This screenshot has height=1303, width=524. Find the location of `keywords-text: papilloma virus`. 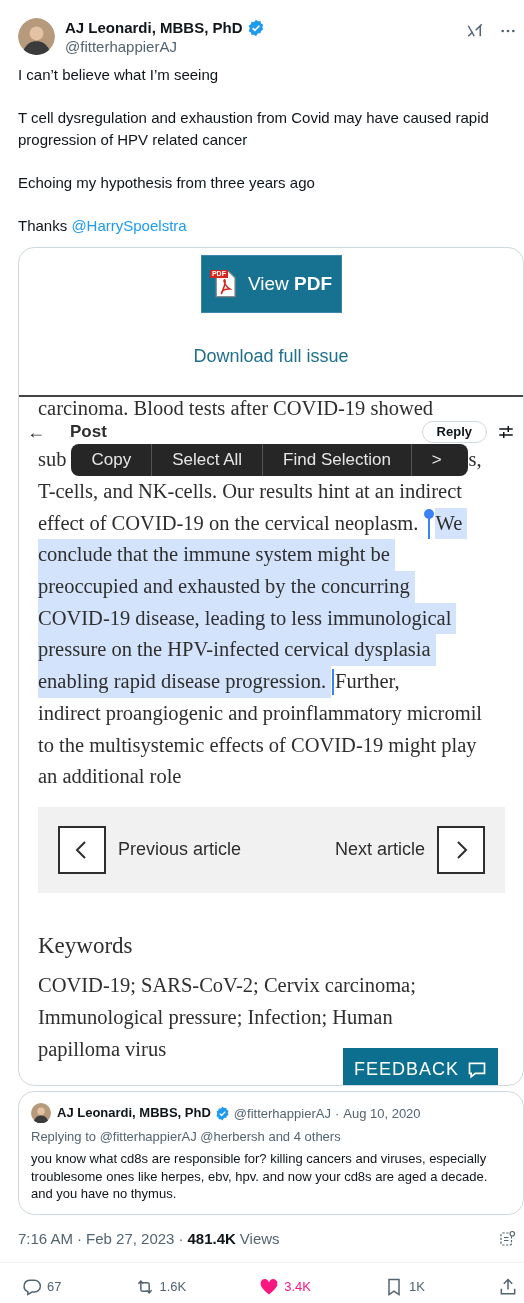

keywords-text: papilloma virus is located at coordinates (102, 1050).